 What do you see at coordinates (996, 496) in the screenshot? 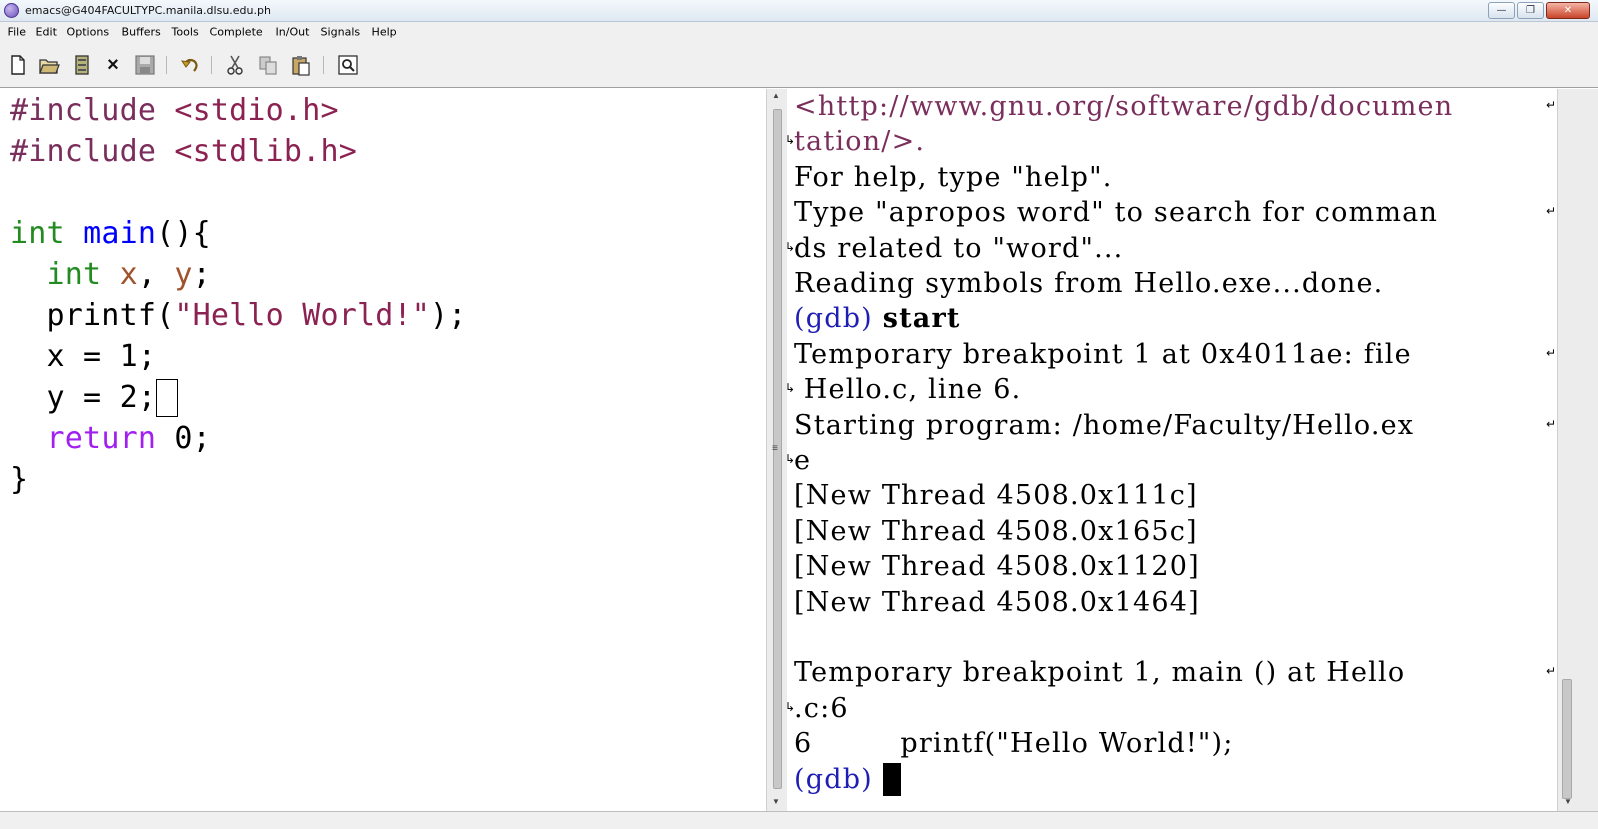
I see `gdb-text: [New Thread 4508.0x111c]` at bounding box center [996, 496].